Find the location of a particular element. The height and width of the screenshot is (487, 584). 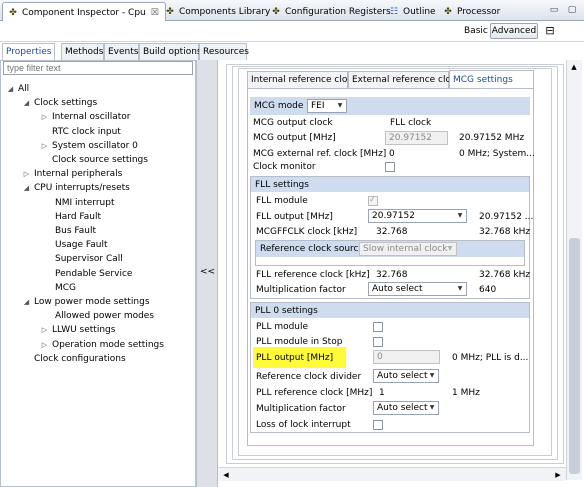

tree-item-label: MCG is located at coordinates (66, 287).